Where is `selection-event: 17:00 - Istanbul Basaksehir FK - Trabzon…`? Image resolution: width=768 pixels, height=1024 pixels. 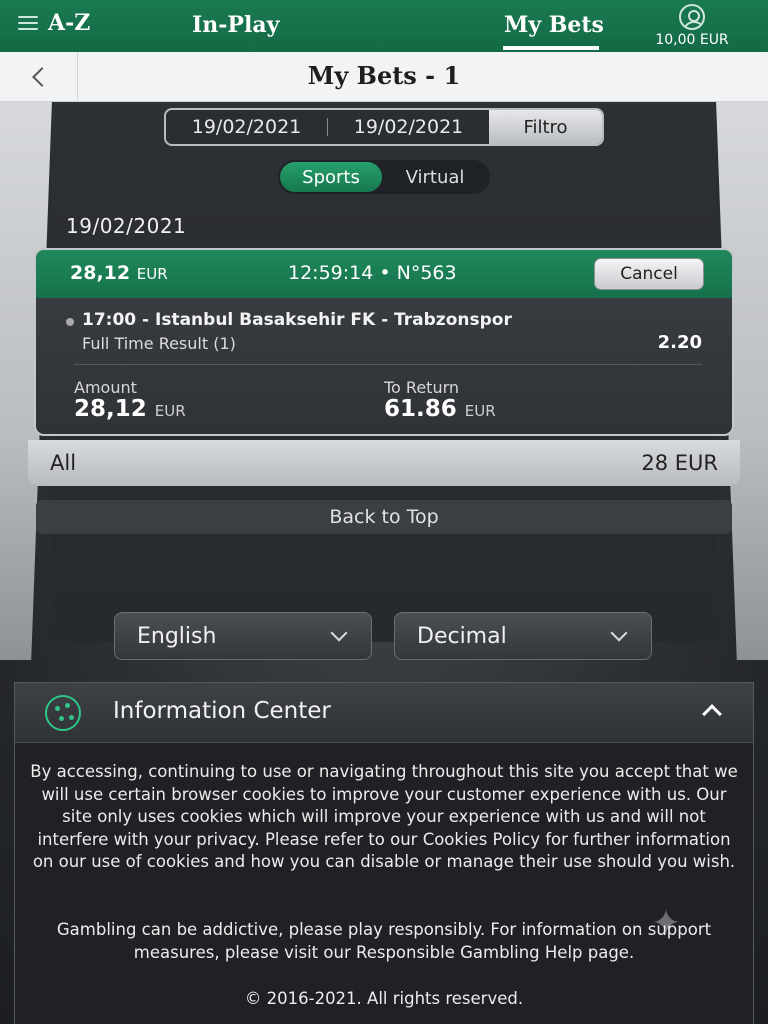
selection-event: 17:00 - Istanbul Basaksehir FK - Trabzon… is located at coordinates (297, 320).